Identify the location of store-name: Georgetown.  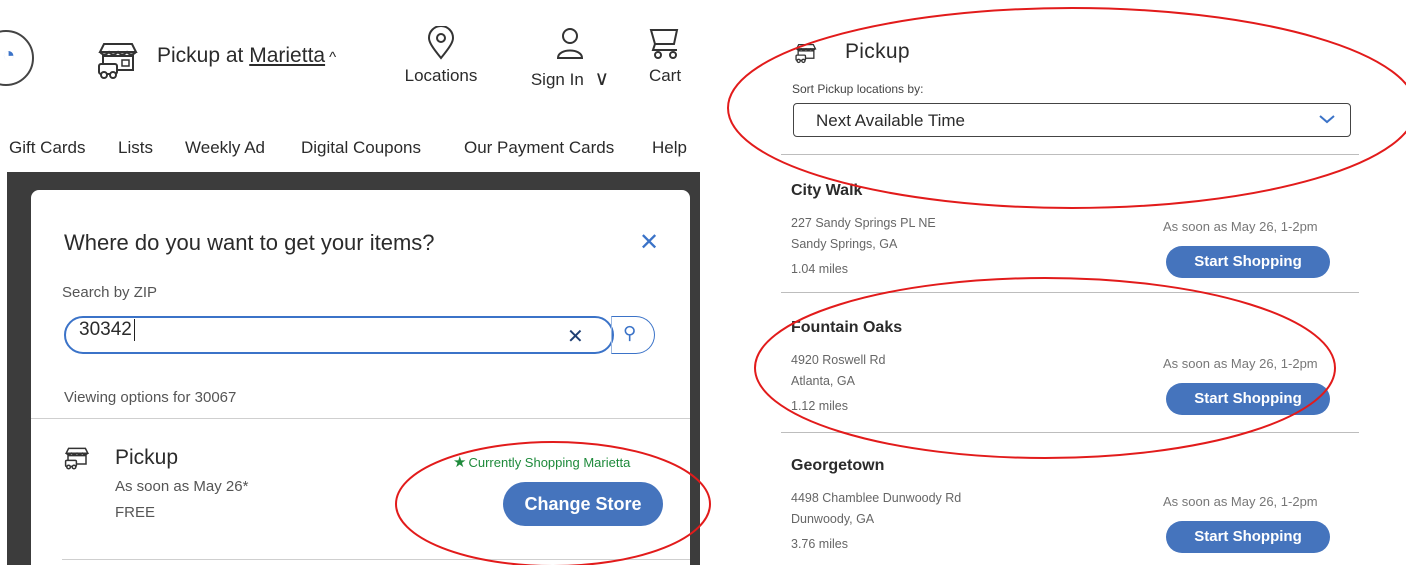
(838, 465).